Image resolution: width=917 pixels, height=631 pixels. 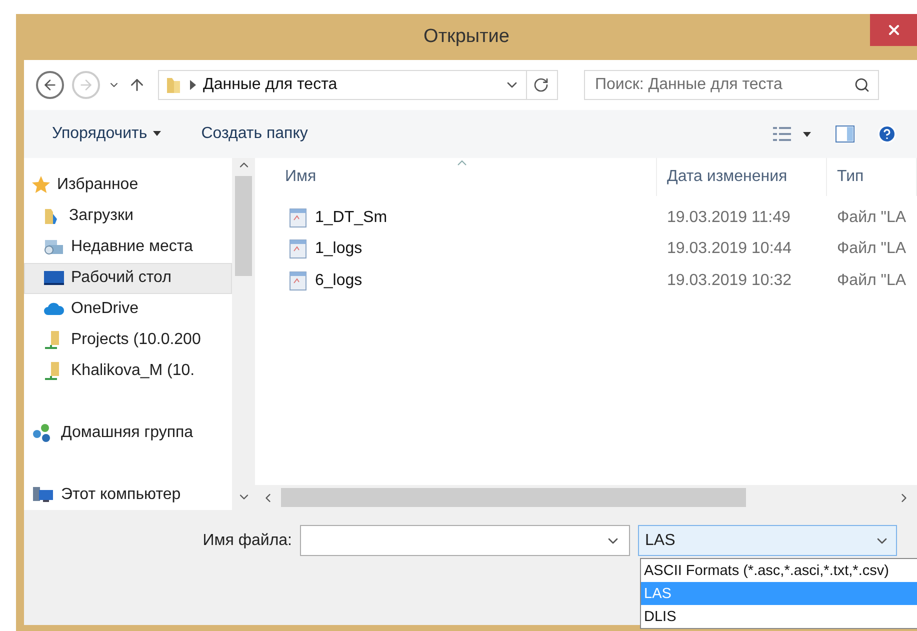 What do you see at coordinates (729, 249) in the screenshot?
I see `date-cell-text: 19.03.2019 10:44` at bounding box center [729, 249].